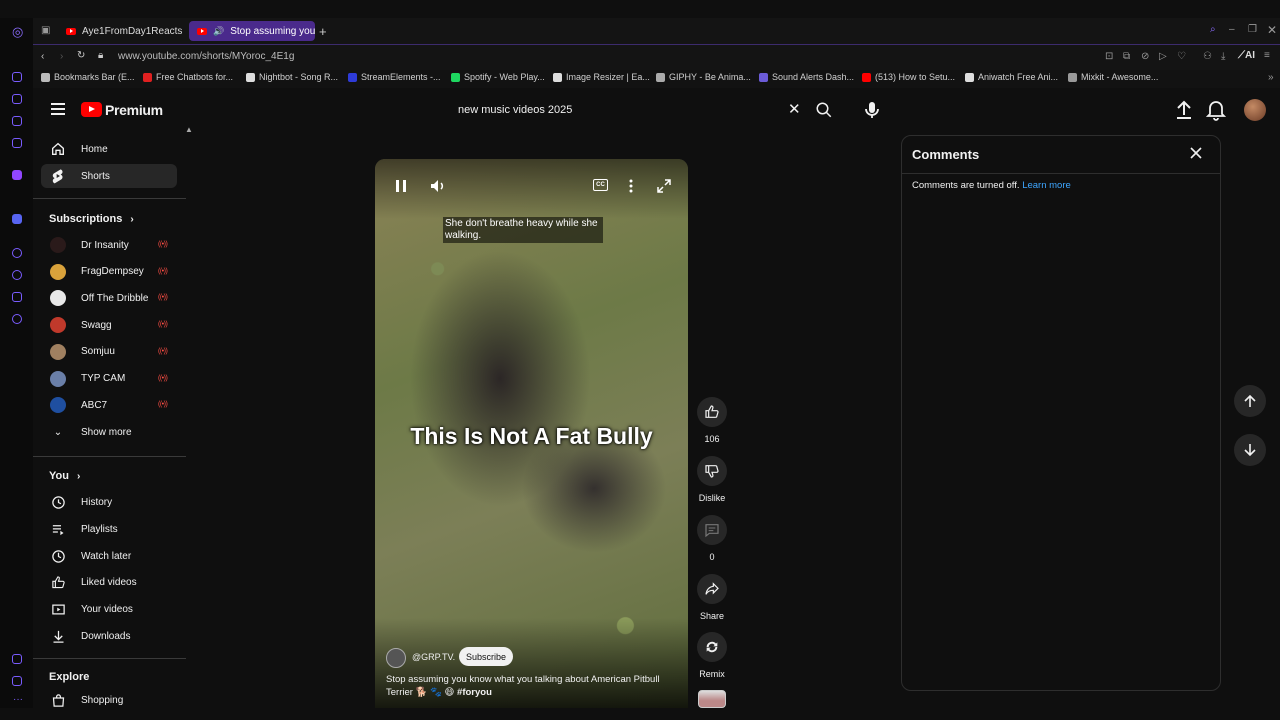  Describe the element at coordinates (712, 597) in the screenshot. I see `share-button: Share` at that location.